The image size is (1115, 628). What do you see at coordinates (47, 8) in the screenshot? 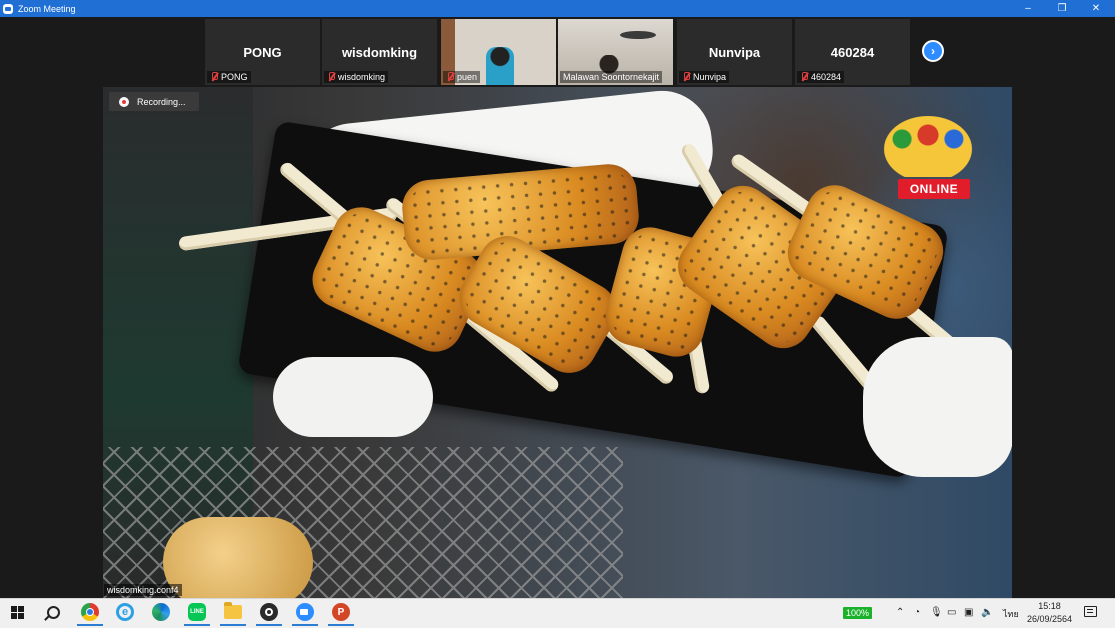
I see `window-title: Zoom Meeting` at bounding box center [47, 8].